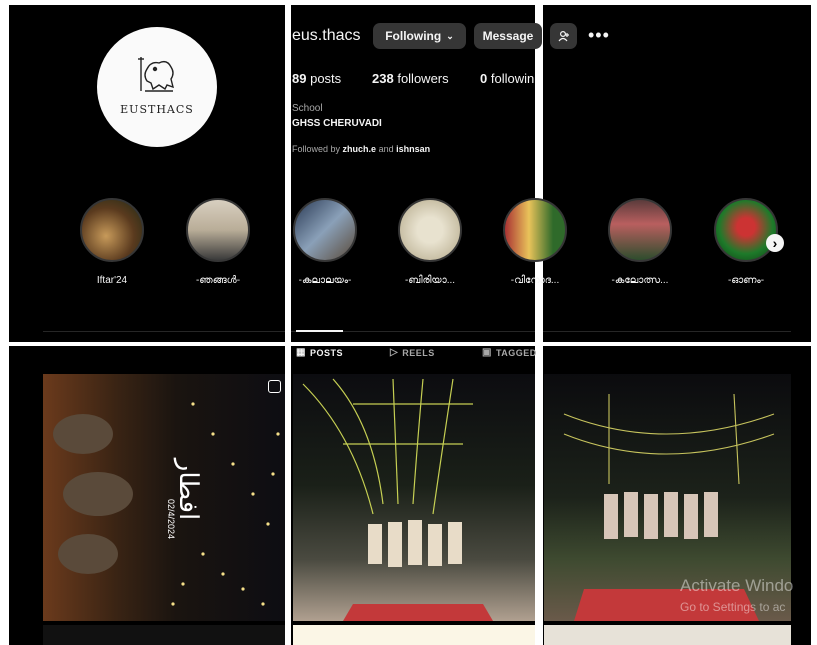  What do you see at coordinates (737, 585) in the screenshot?
I see `windows-activation-watermark: Activate Windo` at bounding box center [737, 585].